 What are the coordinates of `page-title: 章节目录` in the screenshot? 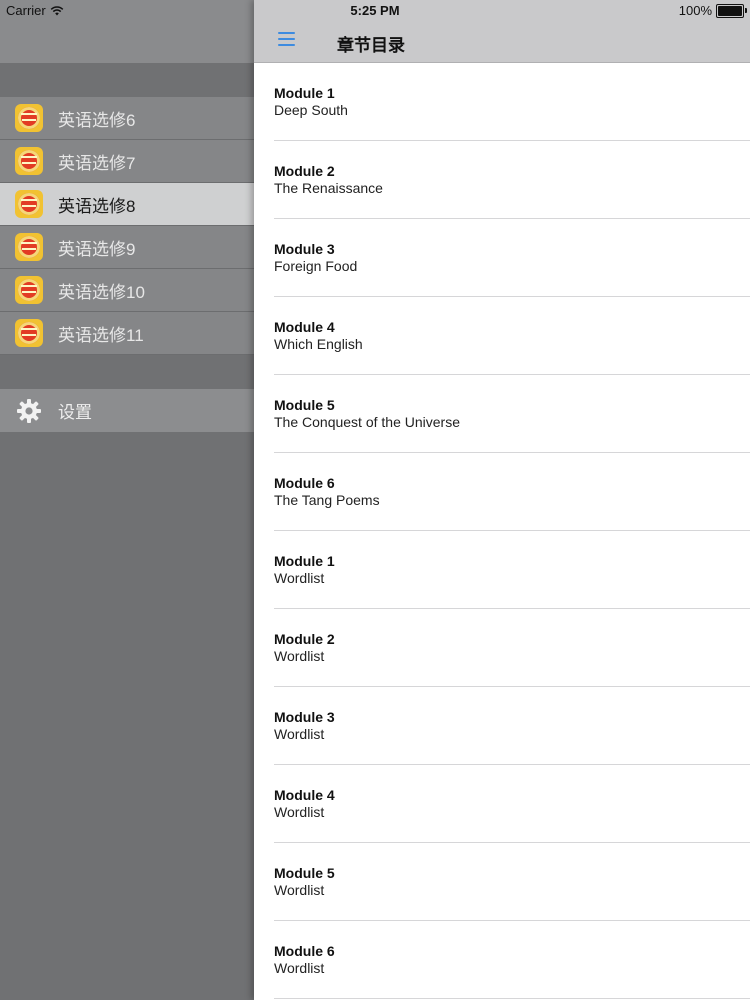 It's located at (375, 43).